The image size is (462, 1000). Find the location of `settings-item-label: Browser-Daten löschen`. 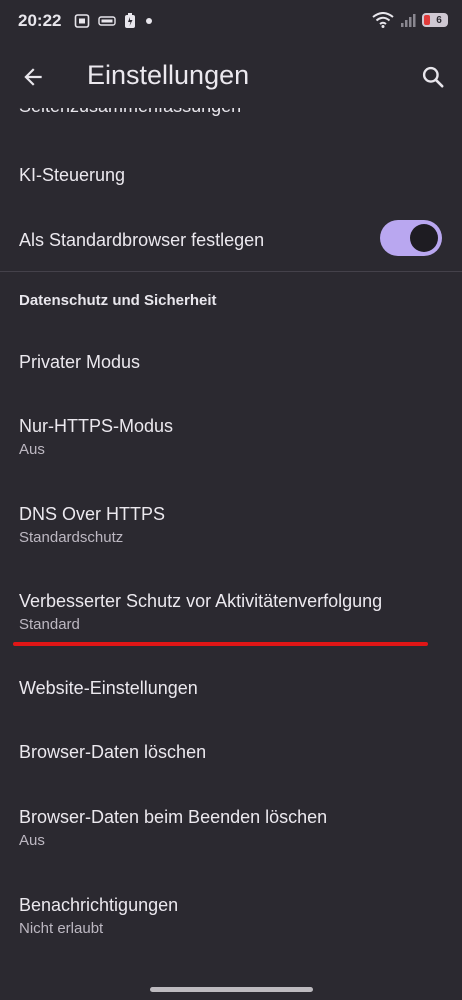

settings-item-label: Browser-Daten löschen is located at coordinates (113, 752).